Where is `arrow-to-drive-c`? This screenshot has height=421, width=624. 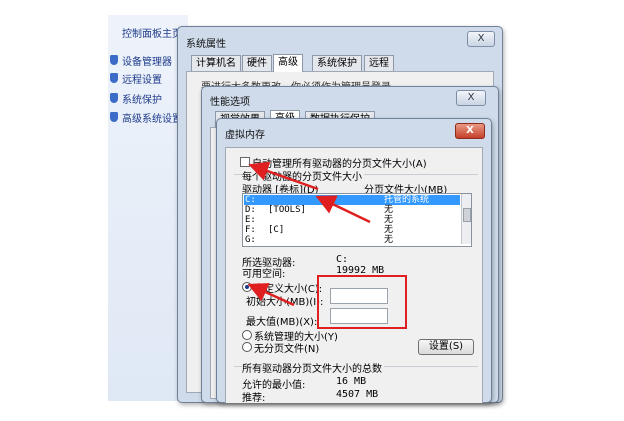
arrow-to-drive-c is located at coordinates (343, 209).